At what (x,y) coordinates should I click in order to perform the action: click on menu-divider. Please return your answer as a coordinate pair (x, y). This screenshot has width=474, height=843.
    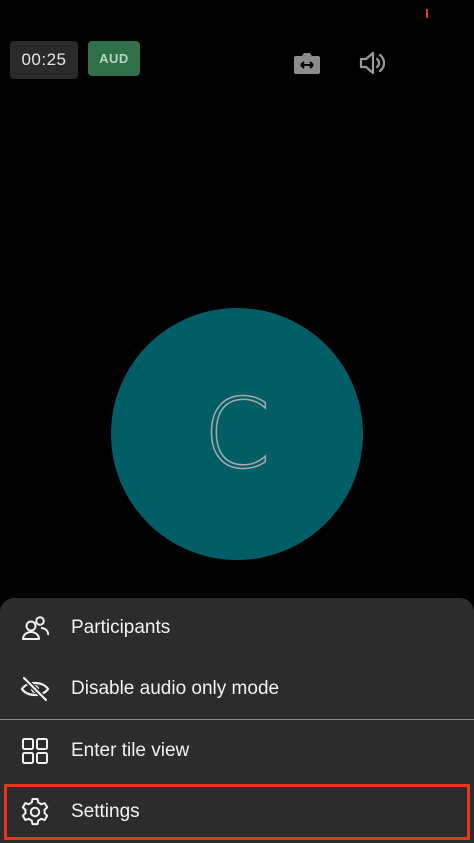
    Looking at the image, I should click on (237, 719).